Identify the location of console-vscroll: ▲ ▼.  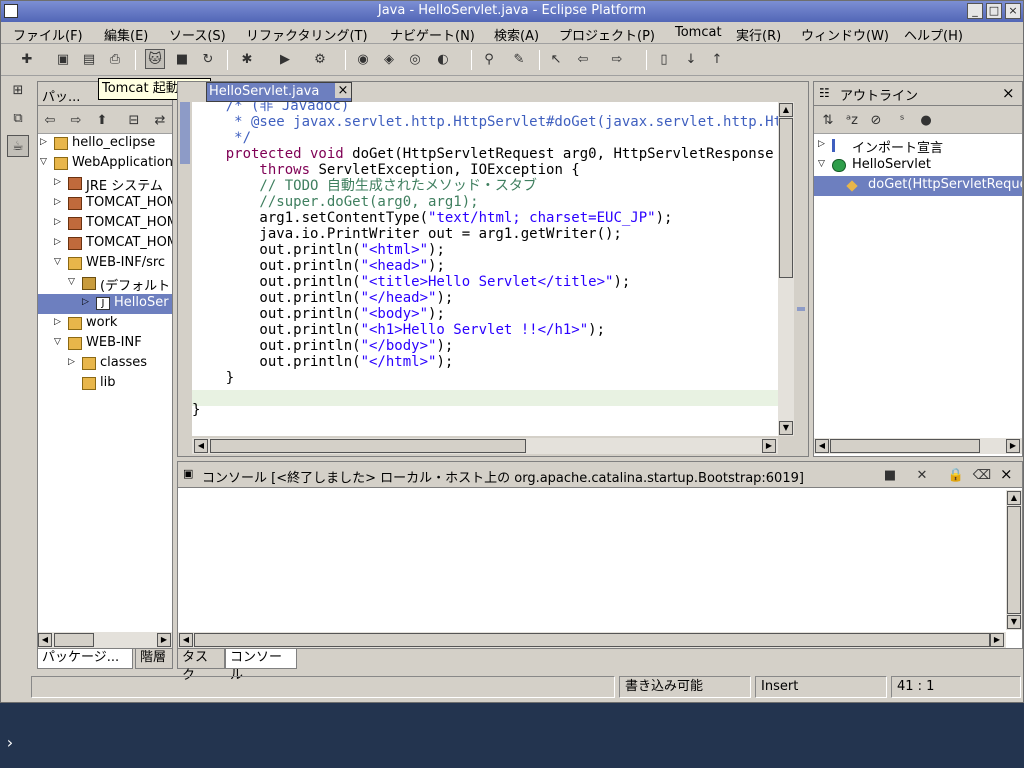
(1014, 560).